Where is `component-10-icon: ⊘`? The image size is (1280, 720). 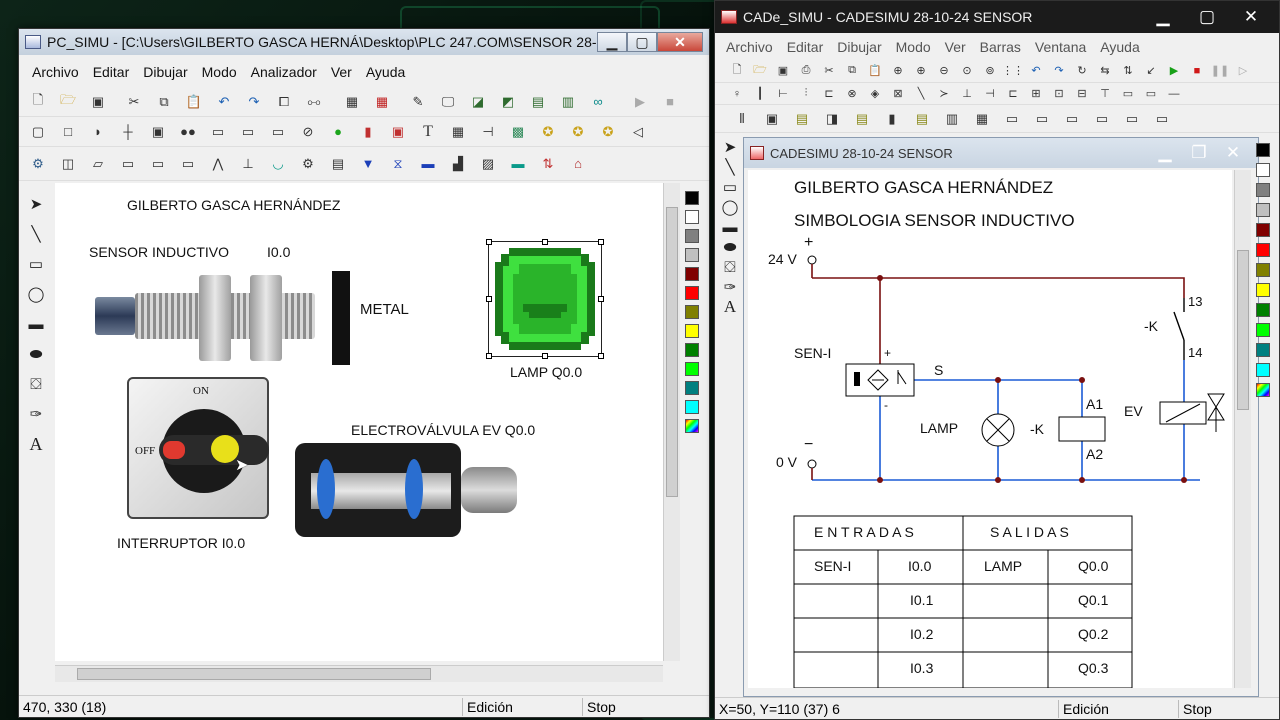 component-10-icon: ⊘ is located at coordinates (308, 132).